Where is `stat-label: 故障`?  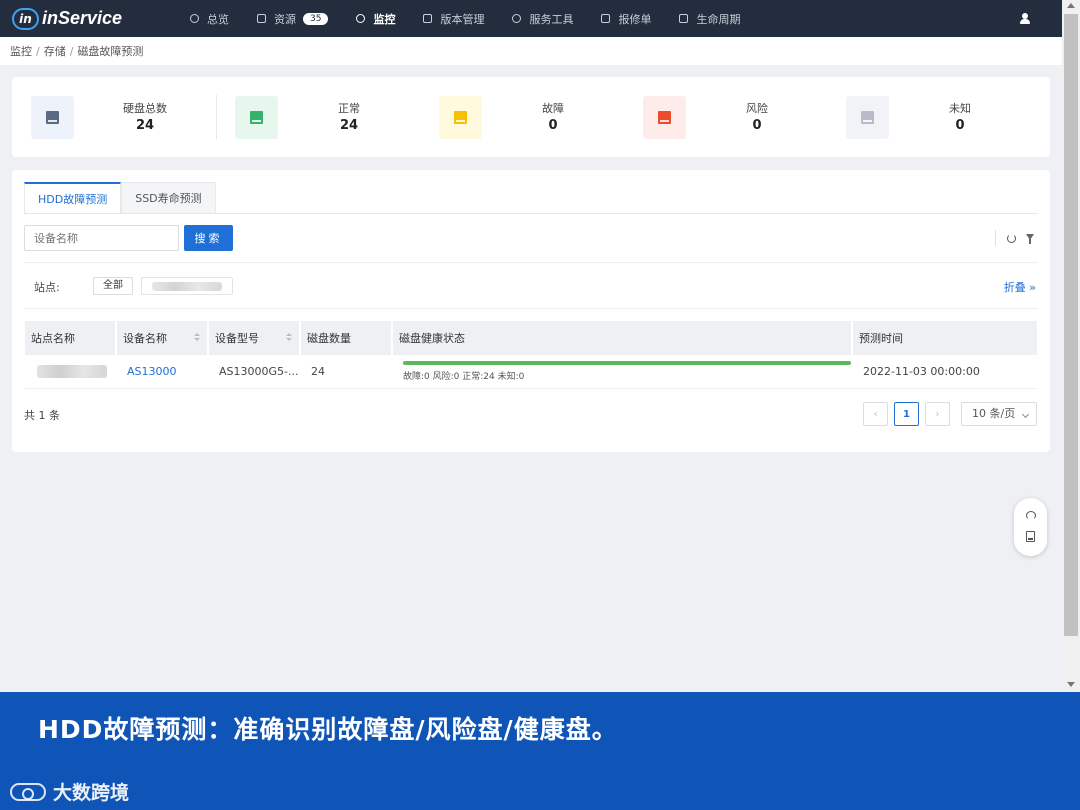
stat-label: 故障 is located at coordinates (553, 108).